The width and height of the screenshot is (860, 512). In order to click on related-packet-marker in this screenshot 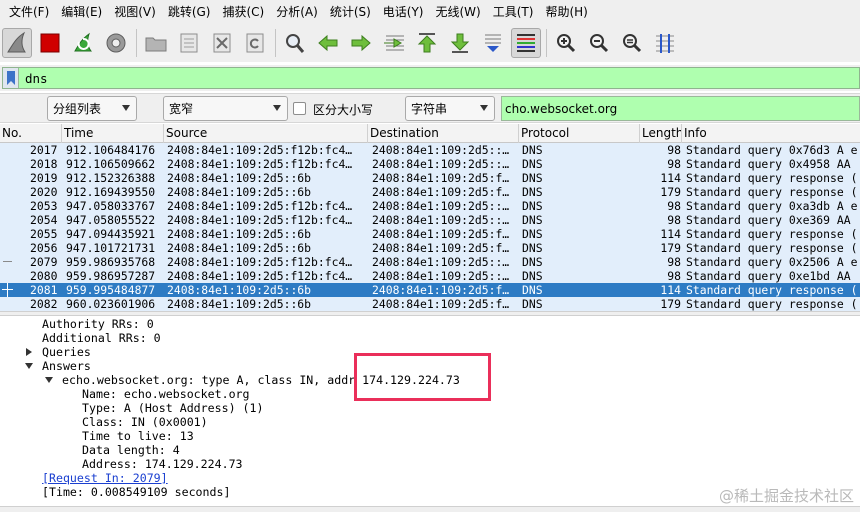, I will do `click(7, 290)`.